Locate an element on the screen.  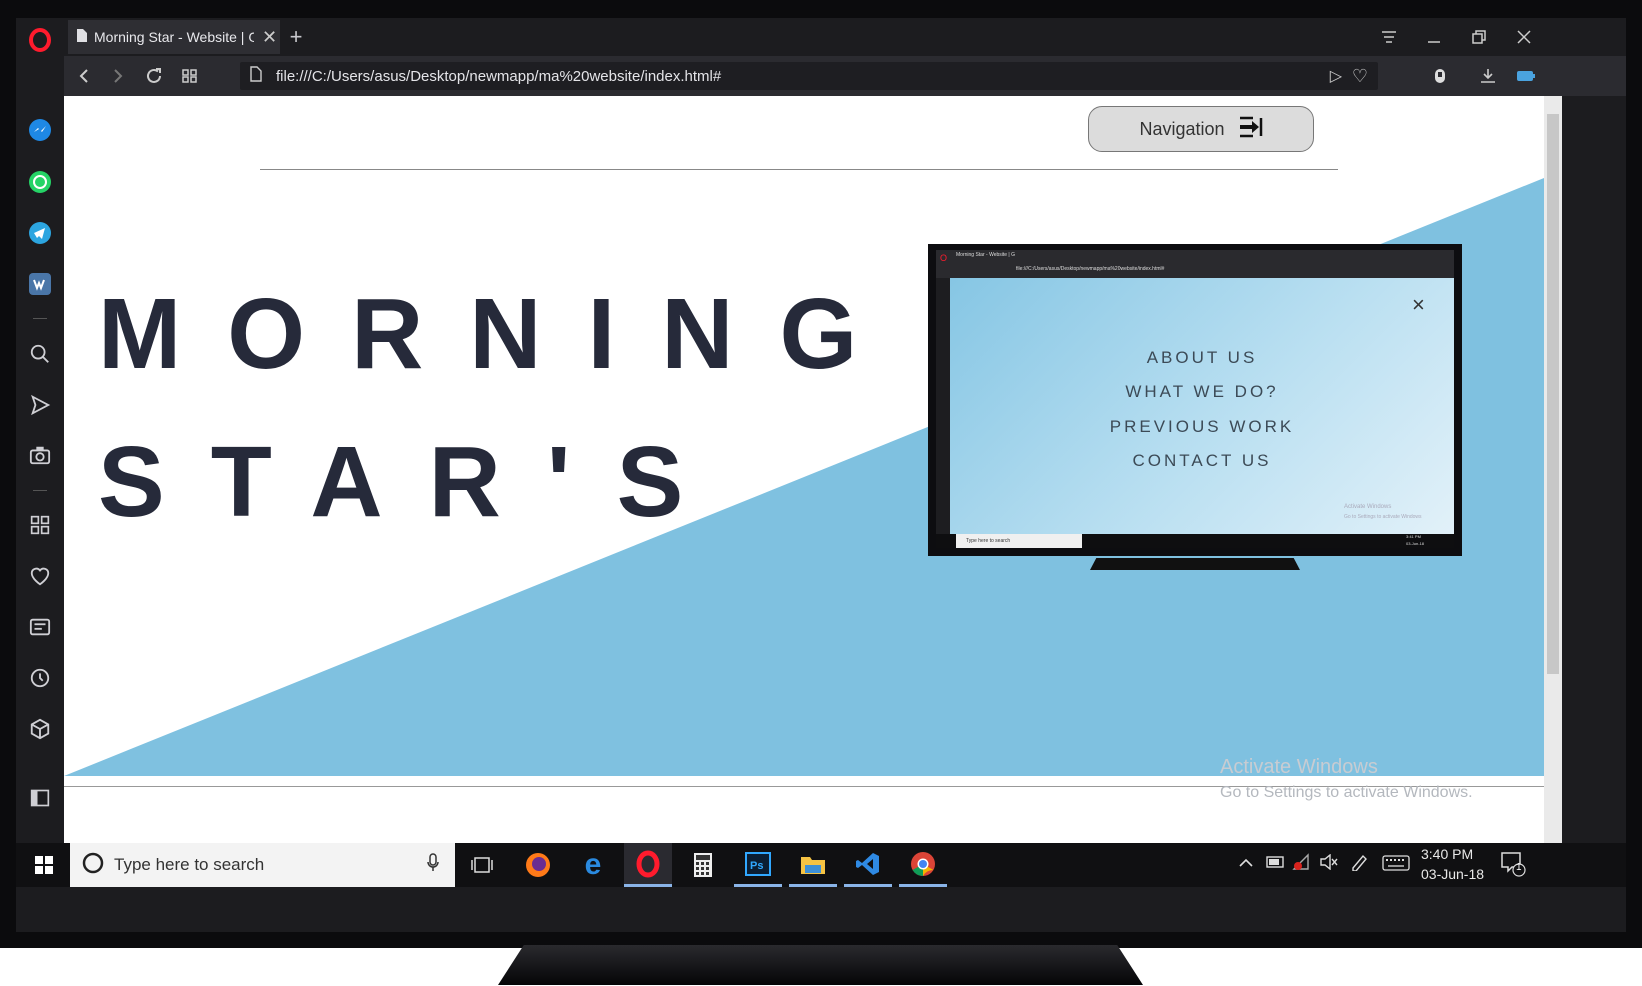
sidebar-toggle-icon is located at coordinates (40, 798).